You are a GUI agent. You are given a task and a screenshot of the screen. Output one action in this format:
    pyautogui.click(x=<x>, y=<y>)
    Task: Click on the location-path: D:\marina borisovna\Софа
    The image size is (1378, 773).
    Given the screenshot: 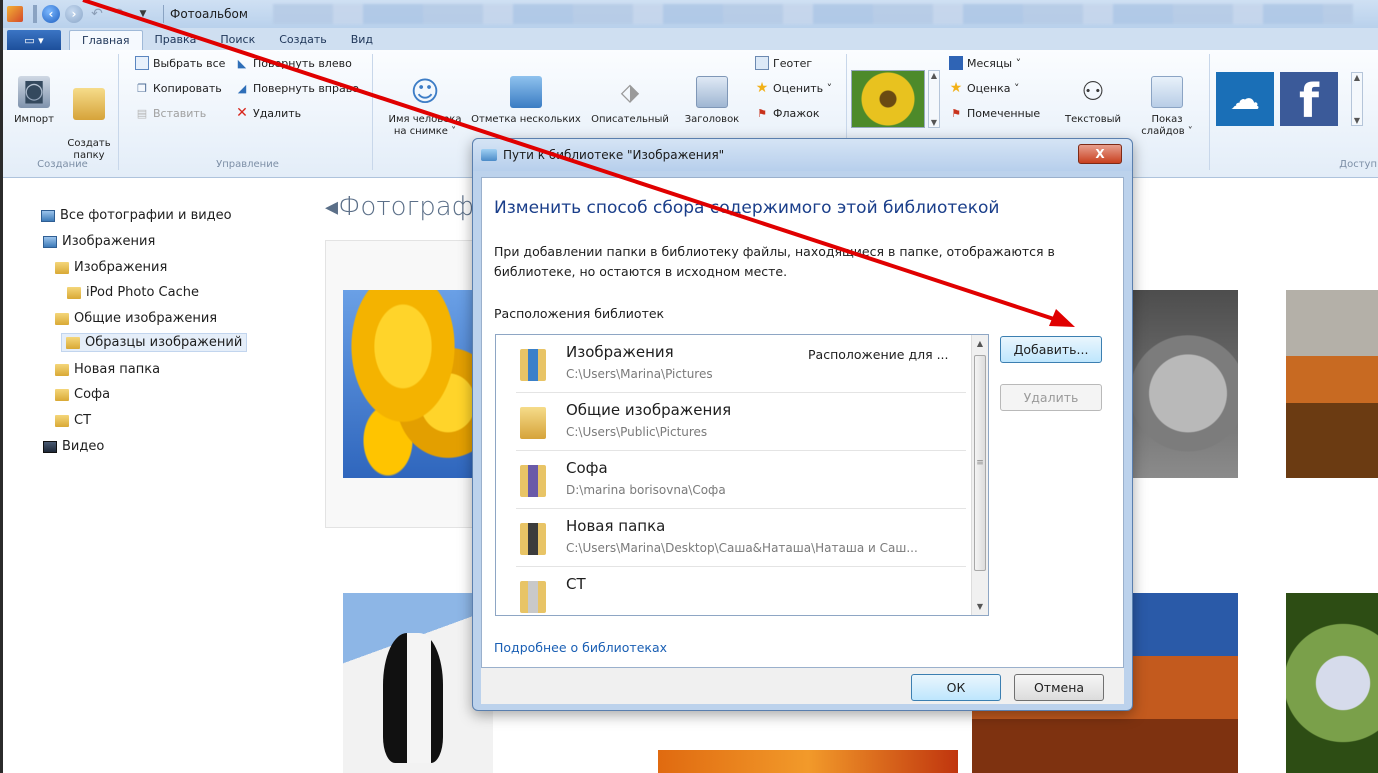 What is the action you would take?
    pyautogui.click(x=646, y=490)
    